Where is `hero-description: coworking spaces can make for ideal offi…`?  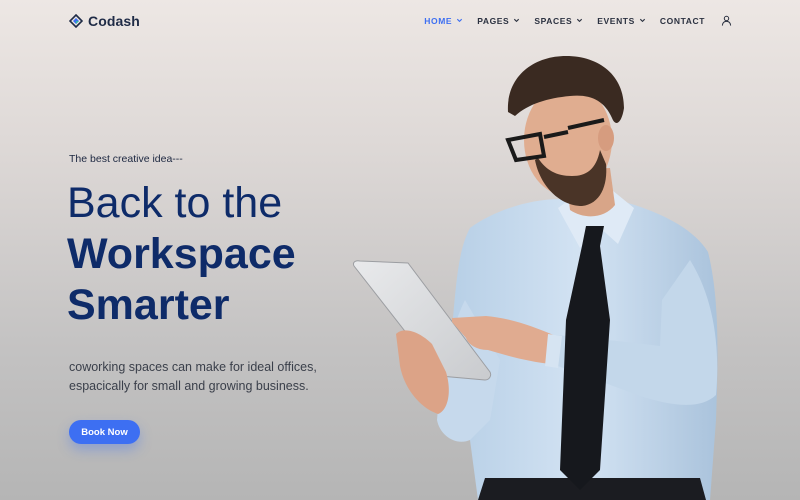 hero-description: coworking spaces can make for ideal offi… is located at coordinates (193, 376).